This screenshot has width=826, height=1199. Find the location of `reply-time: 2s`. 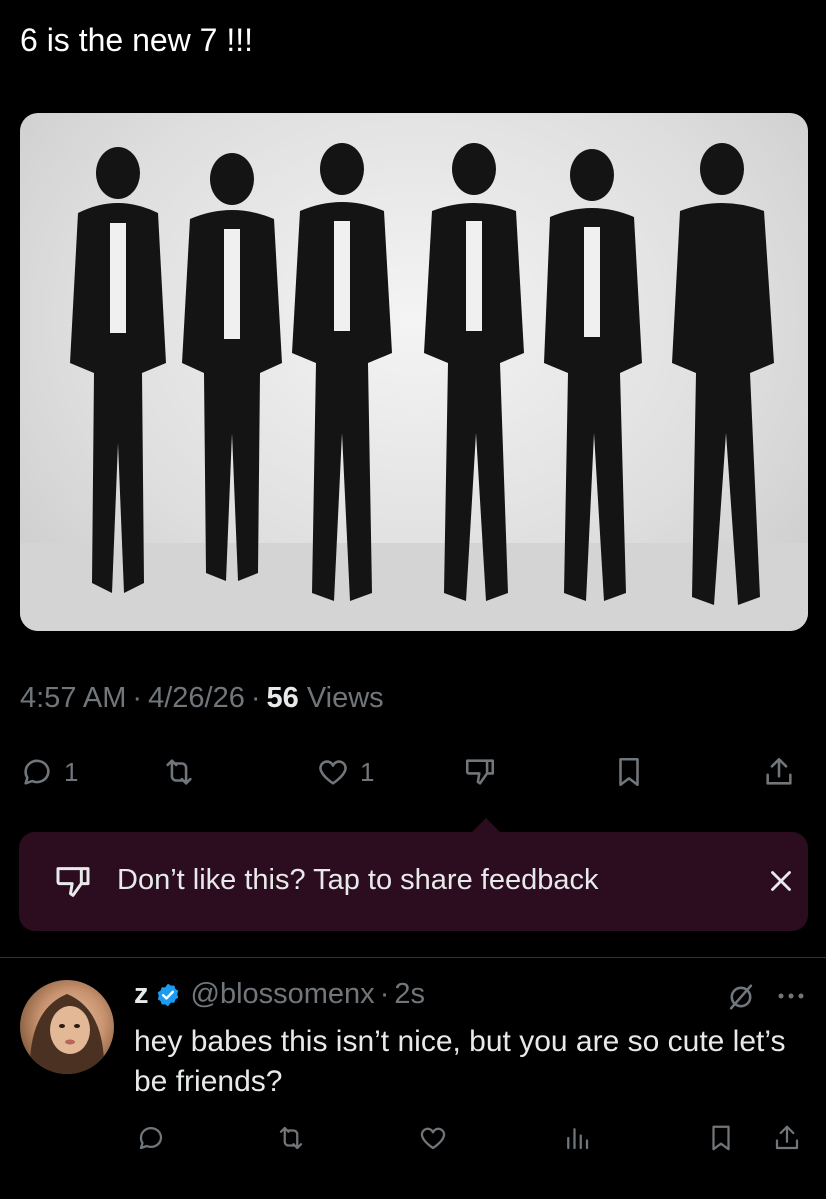

reply-time: 2s is located at coordinates (409, 994).